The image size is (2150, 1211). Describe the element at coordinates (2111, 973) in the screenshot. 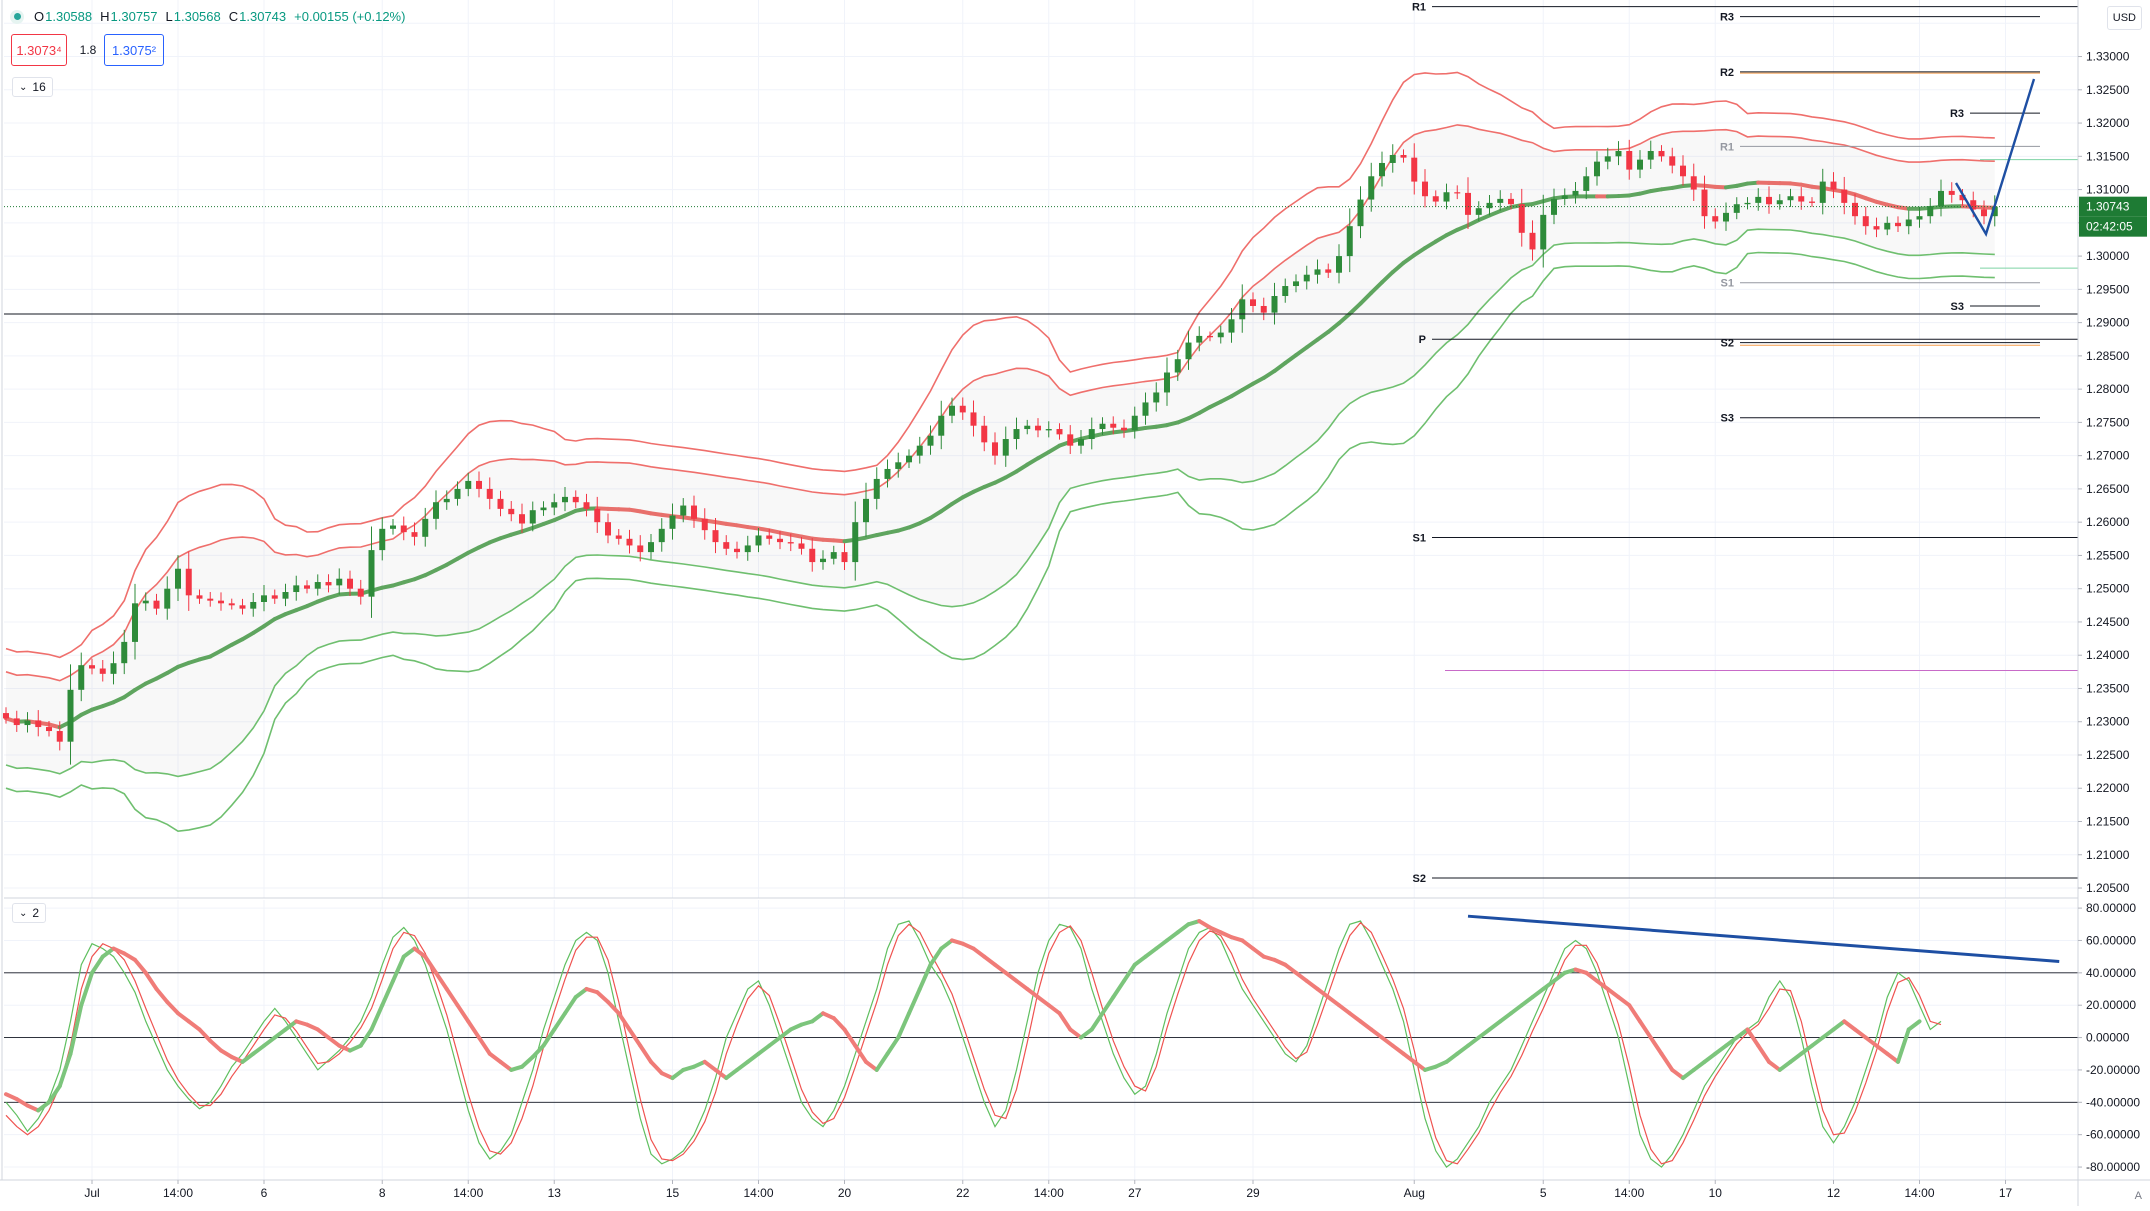

I see `osc-tick-label: 40.00000` at that location.